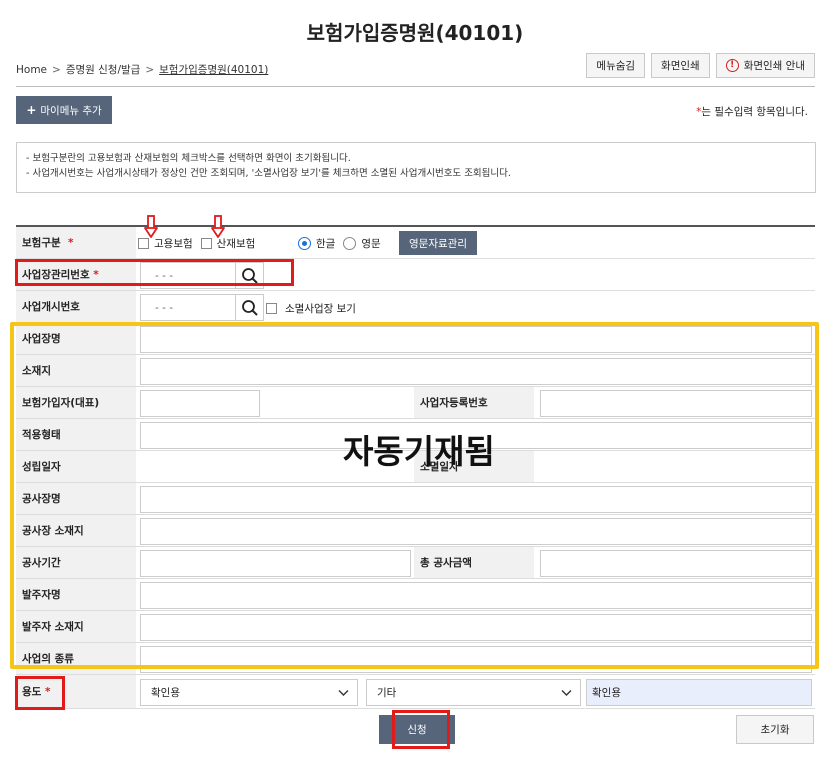 The height and width of the screenshot is (760, 830). Describe the element at coordinates (415, 86) in the screenshot. I see `divider` at that location.